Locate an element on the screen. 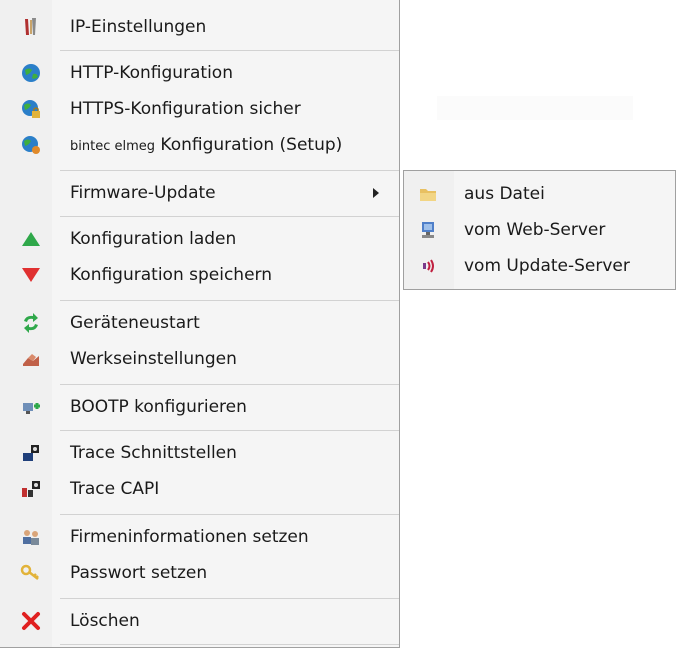  menu-item-label: Trace CAPI is located at coordinates (115, 489).